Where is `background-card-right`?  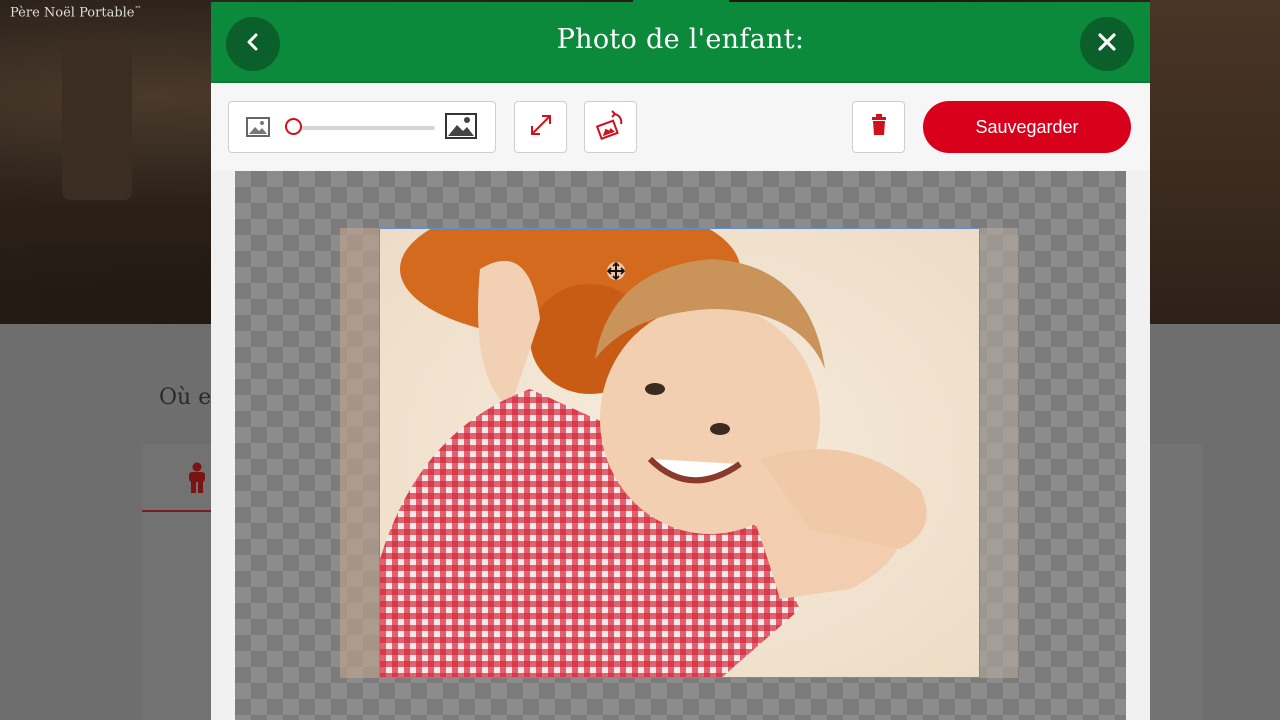
background-card-right is located at coordinates (1175, 582).